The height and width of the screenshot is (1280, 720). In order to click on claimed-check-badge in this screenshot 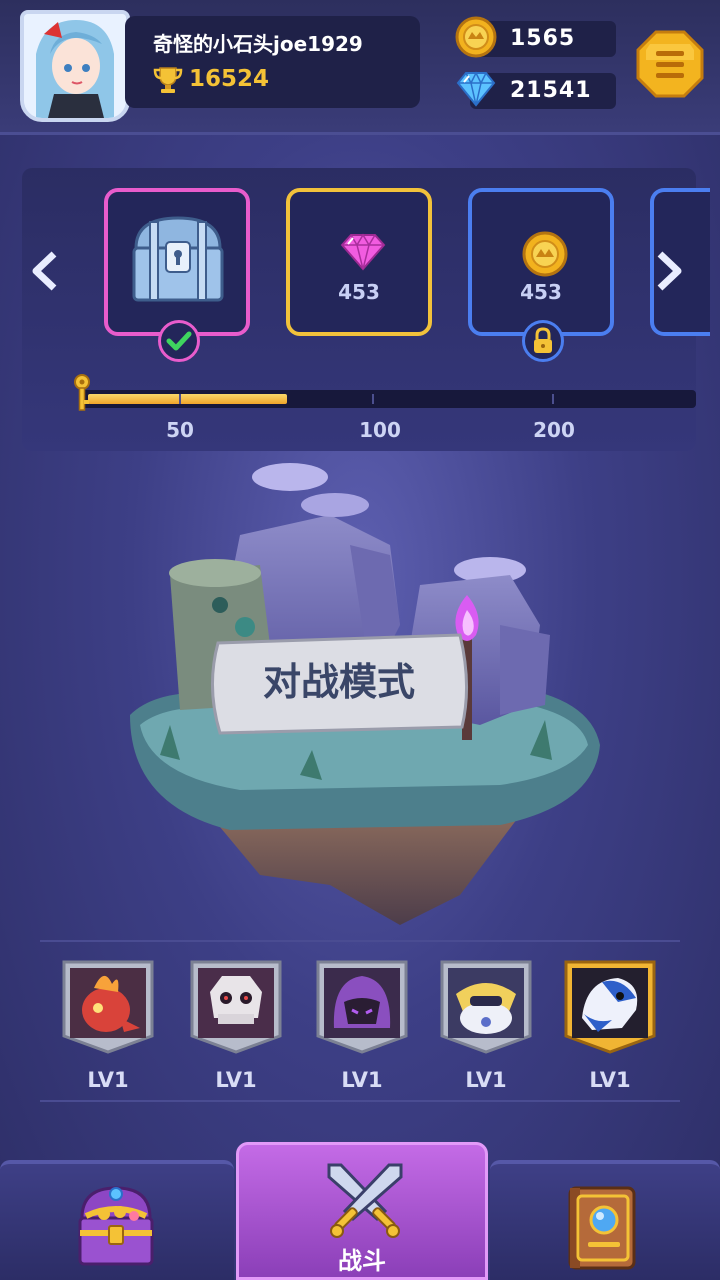, I will do `click(179, 341)`.